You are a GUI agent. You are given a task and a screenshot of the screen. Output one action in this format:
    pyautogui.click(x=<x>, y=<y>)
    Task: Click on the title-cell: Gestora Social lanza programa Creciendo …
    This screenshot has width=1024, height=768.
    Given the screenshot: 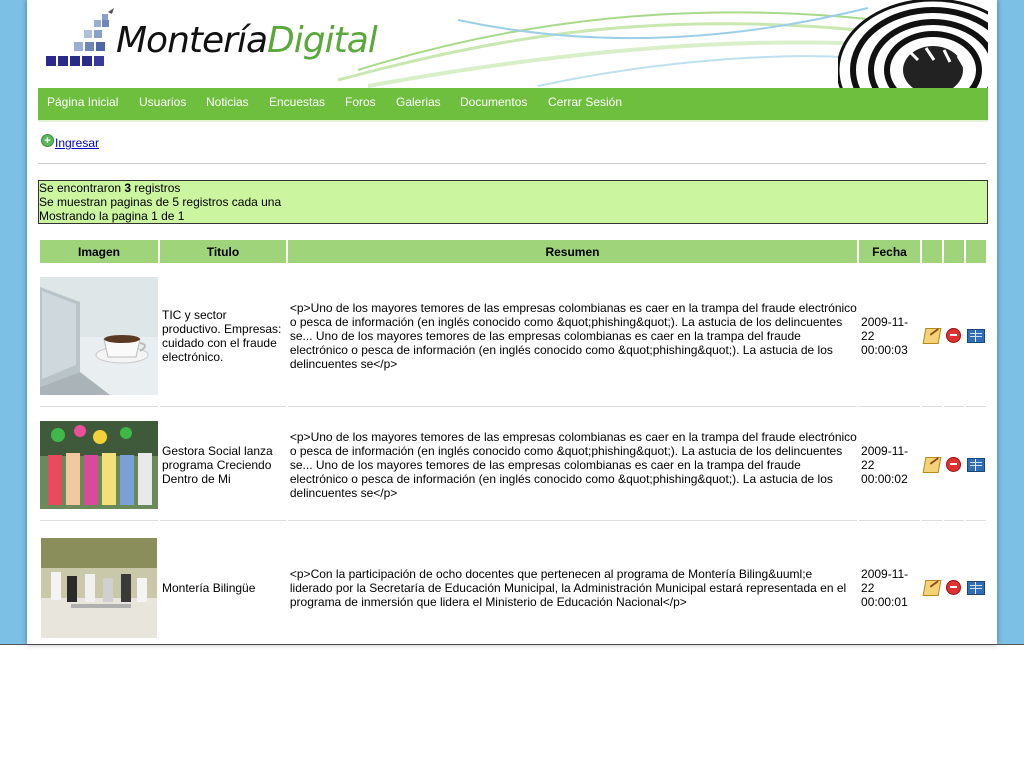 What is the action you would take?
    pyautogui.click(x=223, y=465)
    